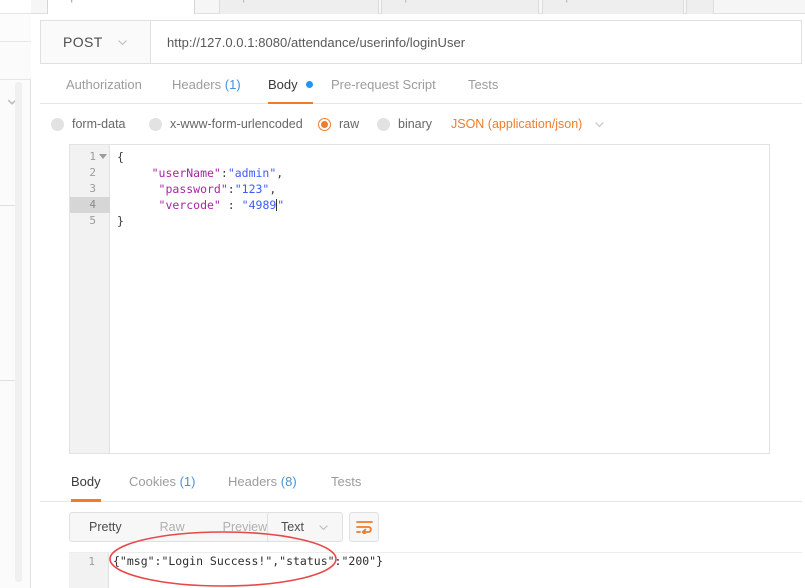 The height and width of the screenshot is (588, 805). What do you see at coordinates (104, 84) in the screenshot?
I see `tab-authorization-label: Authorization` at bounding box center [104, 84].